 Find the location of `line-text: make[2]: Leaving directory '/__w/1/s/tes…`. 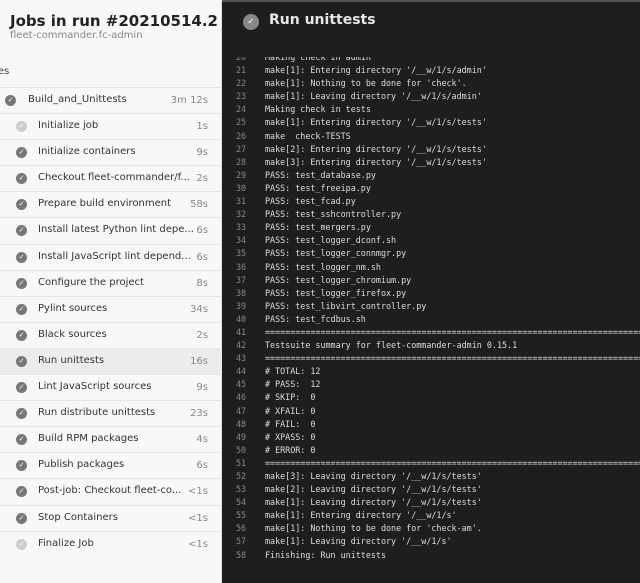

line-text: make[2]: Leaving directory '/__w/1/s/tes… is located at coordinates (373, 489).